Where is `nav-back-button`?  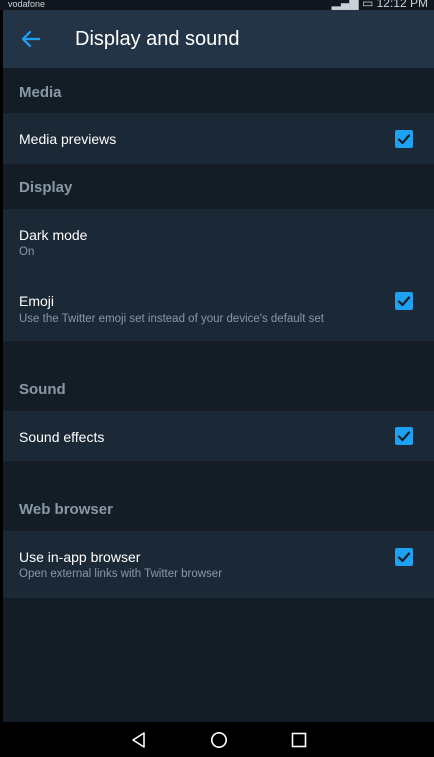
nav-back-button is located at coordinates (139, 740).